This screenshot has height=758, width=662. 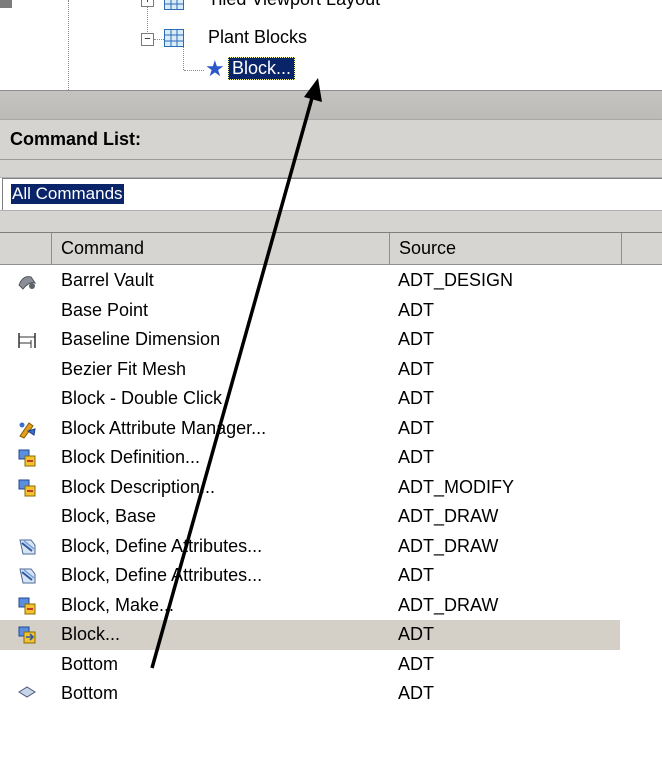 What do you see at coordinates (331, 105) in the screenshot?
I see `panel-splitter` at bounding box center [331, 105].